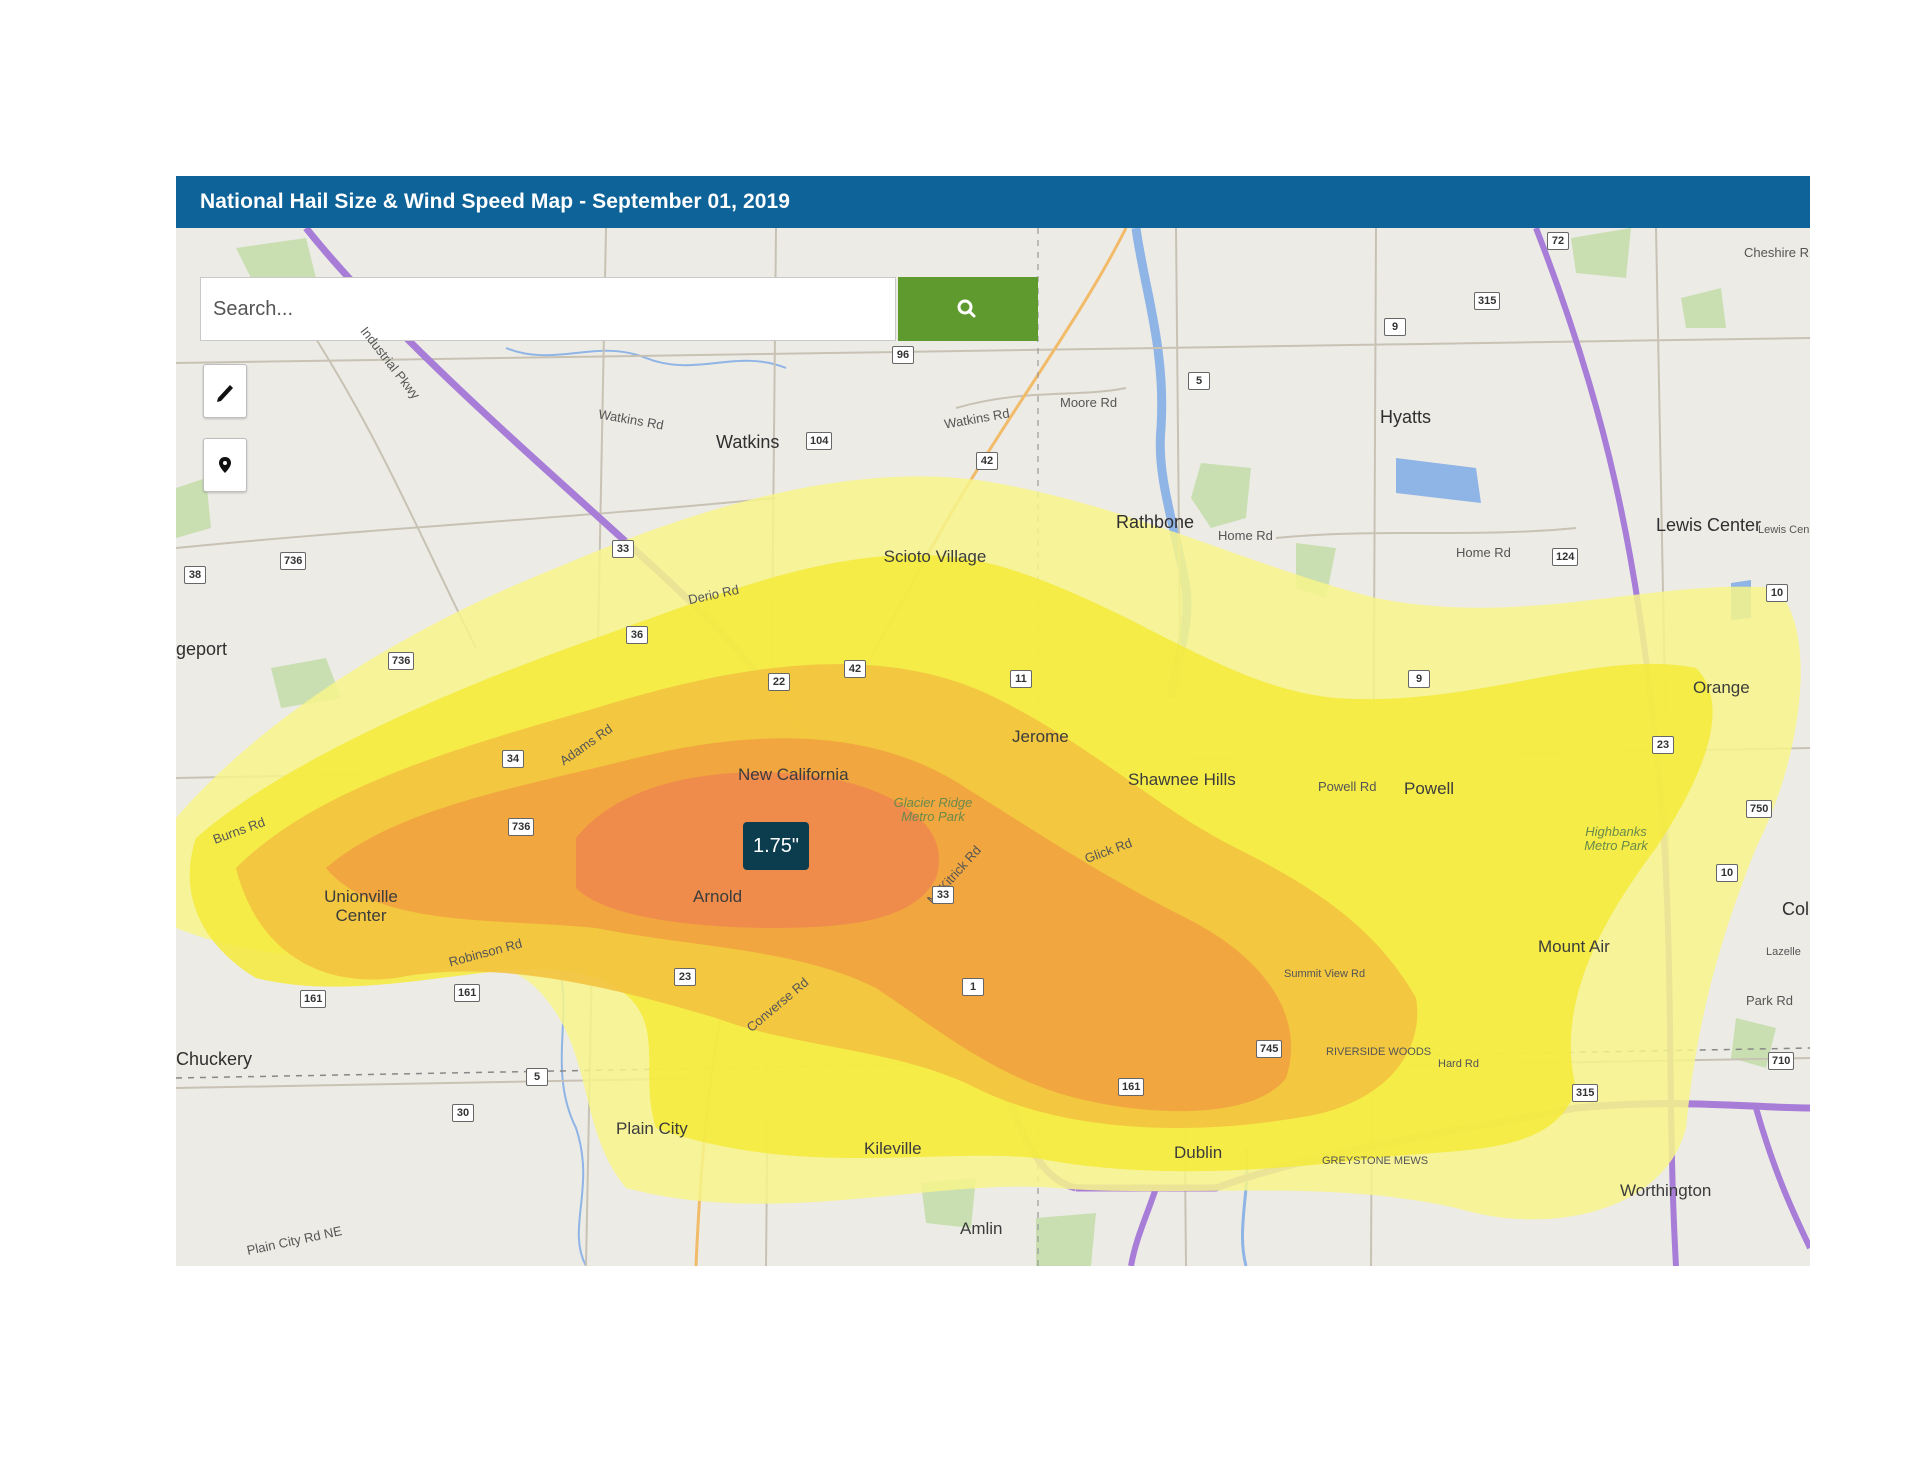 Image resolution: width=1920 pixels, height=1484 pixels. I want to click on place-label: Jerome, so click(1040, 736).